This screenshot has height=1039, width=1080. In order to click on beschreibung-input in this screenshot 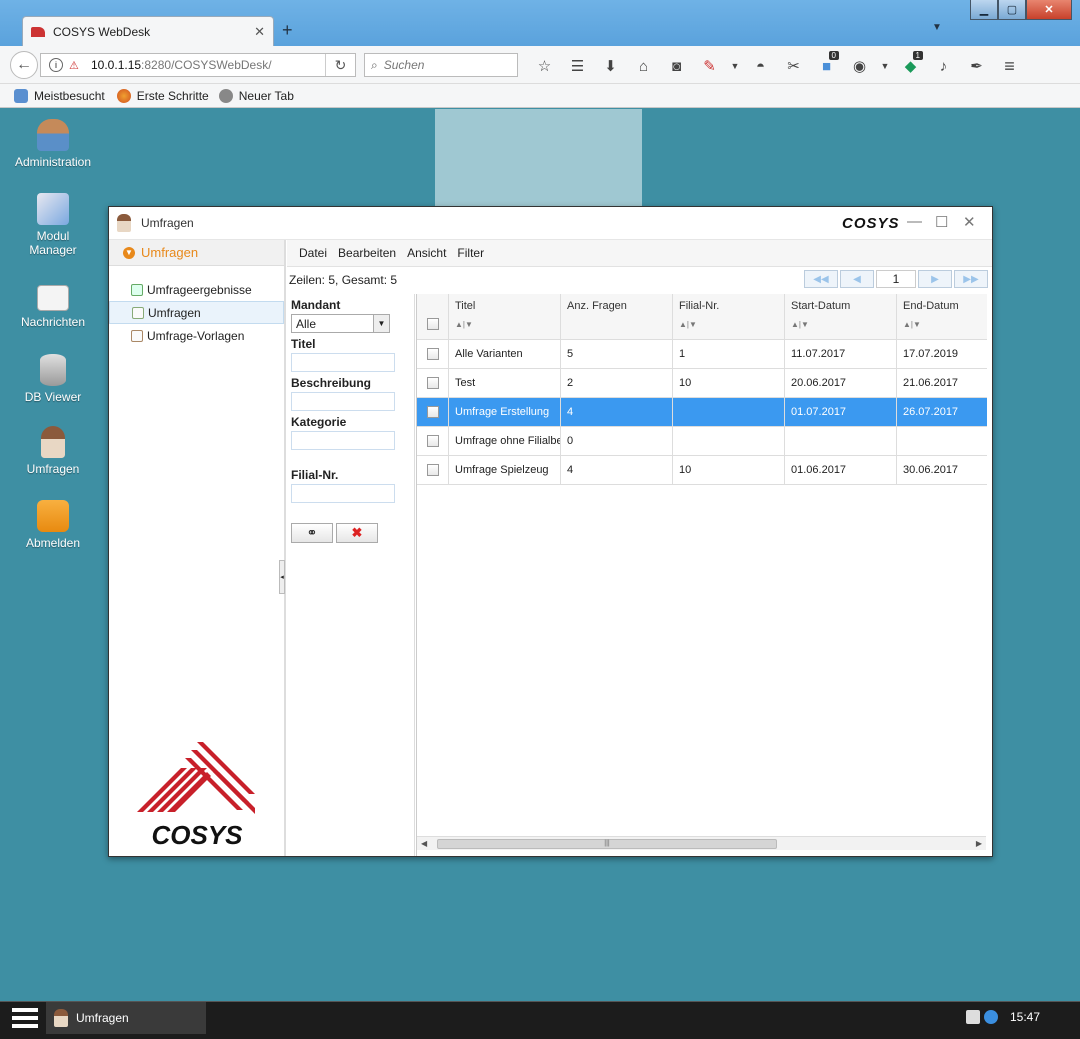, I will do `click(343, 401)`.